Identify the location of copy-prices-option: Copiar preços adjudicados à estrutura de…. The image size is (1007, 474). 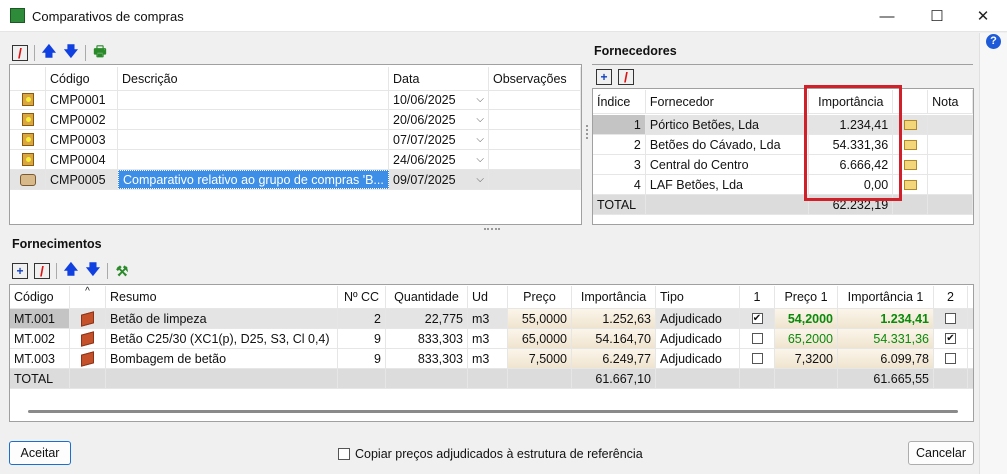
(490, 454).